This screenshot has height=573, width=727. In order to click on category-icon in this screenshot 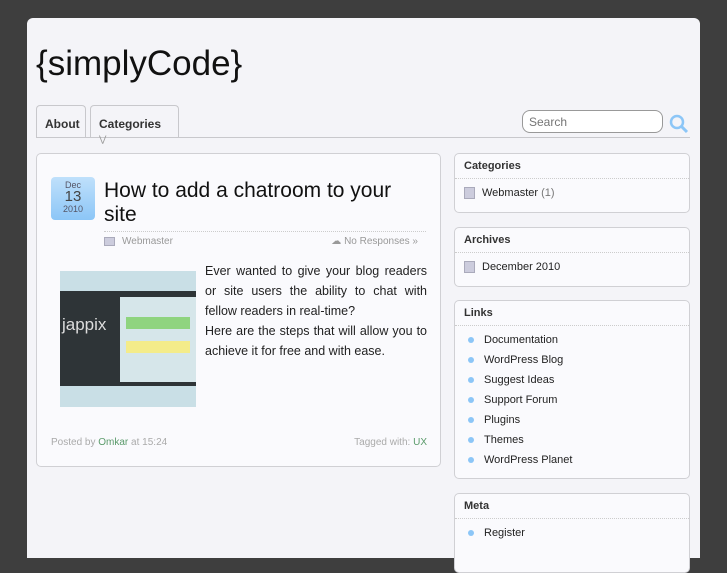, I will do `click(469, 193)`.